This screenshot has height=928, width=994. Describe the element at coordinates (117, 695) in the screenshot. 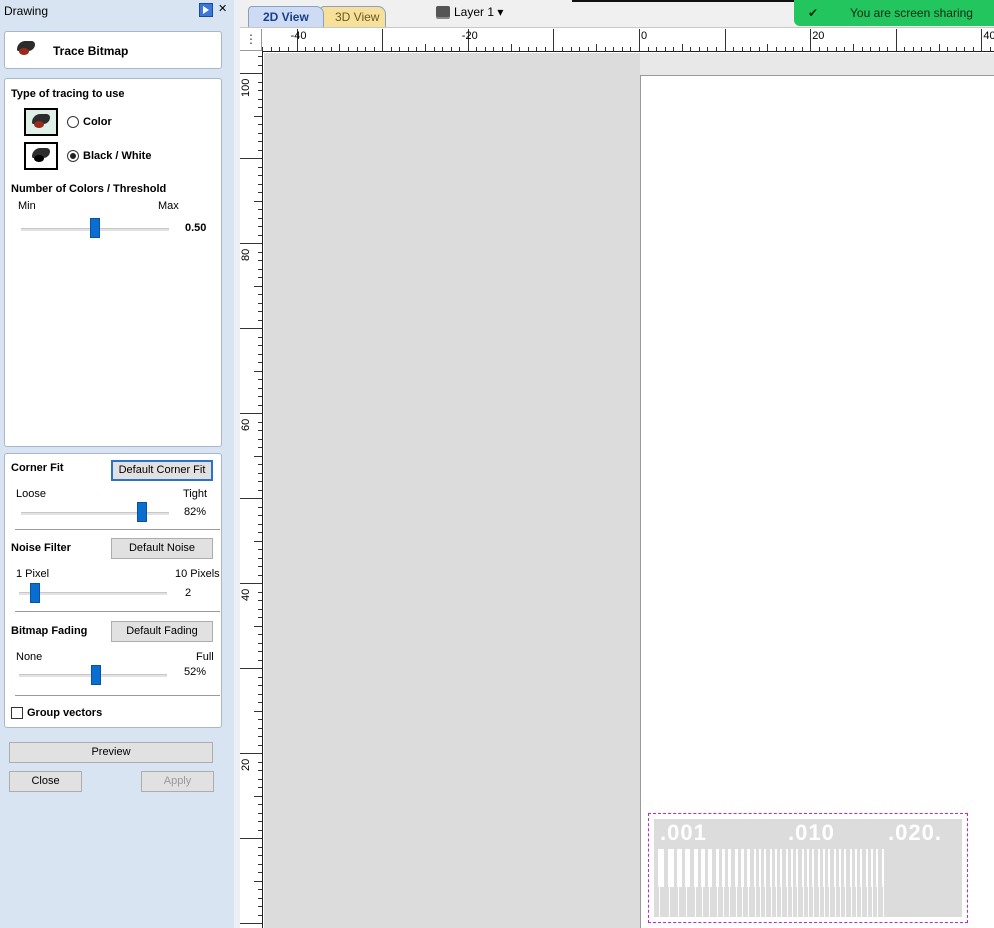

I see `divider` at that location.